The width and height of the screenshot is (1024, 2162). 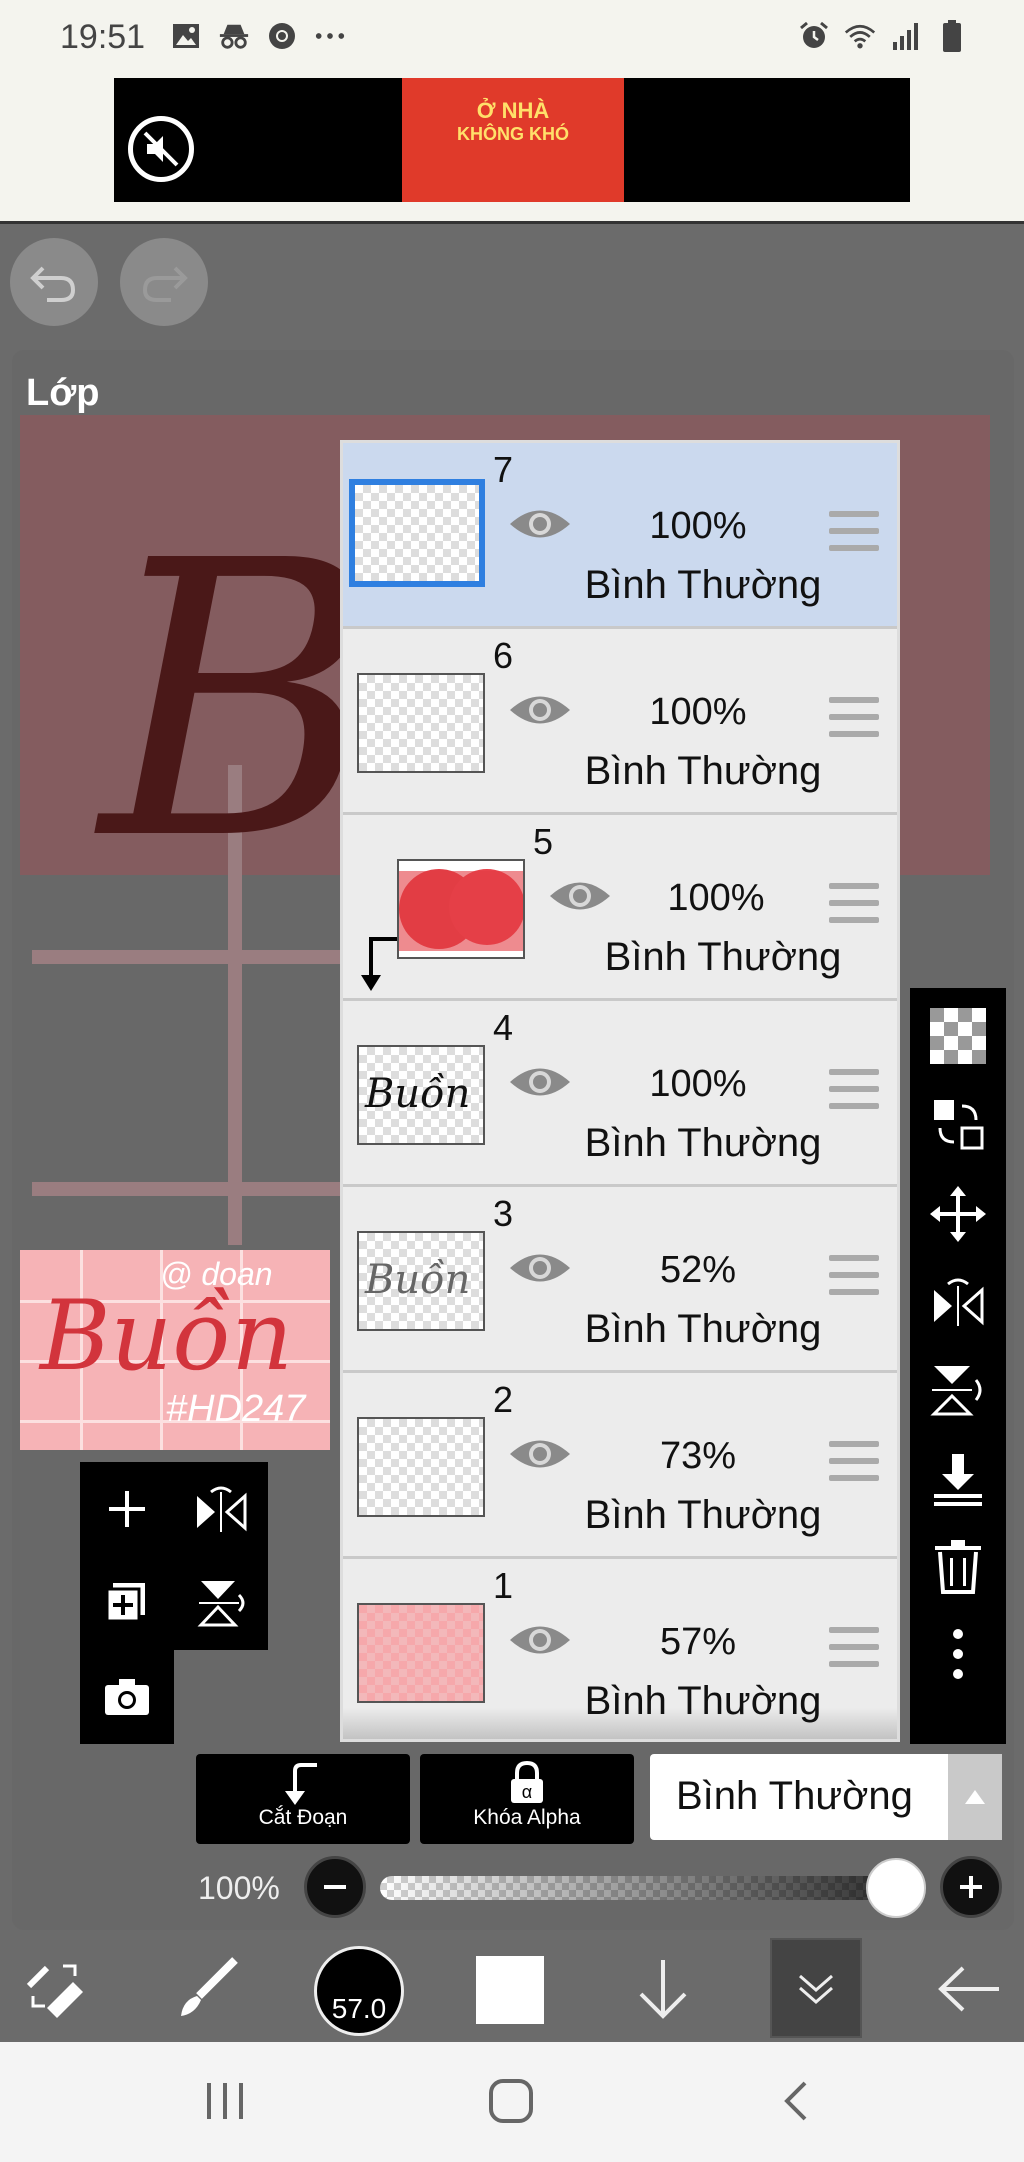 What do you see at coordinates (896, 1888) in the screenshot?
I see `opacity-slider-thumb` at bounding box center [896, 1888].